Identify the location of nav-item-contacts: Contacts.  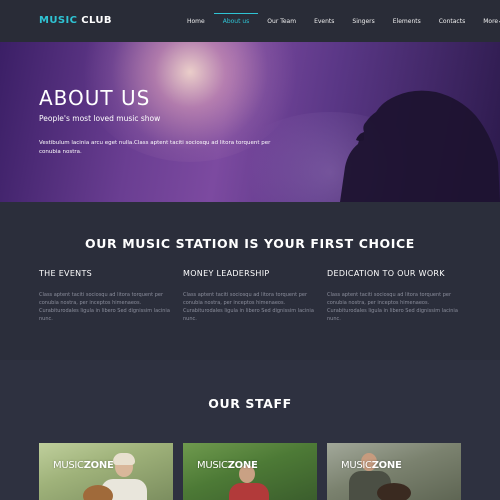
(452, 21).